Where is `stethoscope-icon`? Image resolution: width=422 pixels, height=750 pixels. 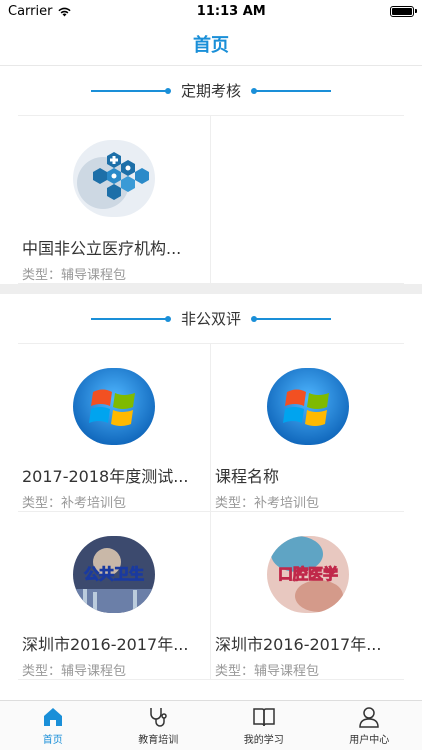 stethoscope-icon is located at coordinates (158, 717).